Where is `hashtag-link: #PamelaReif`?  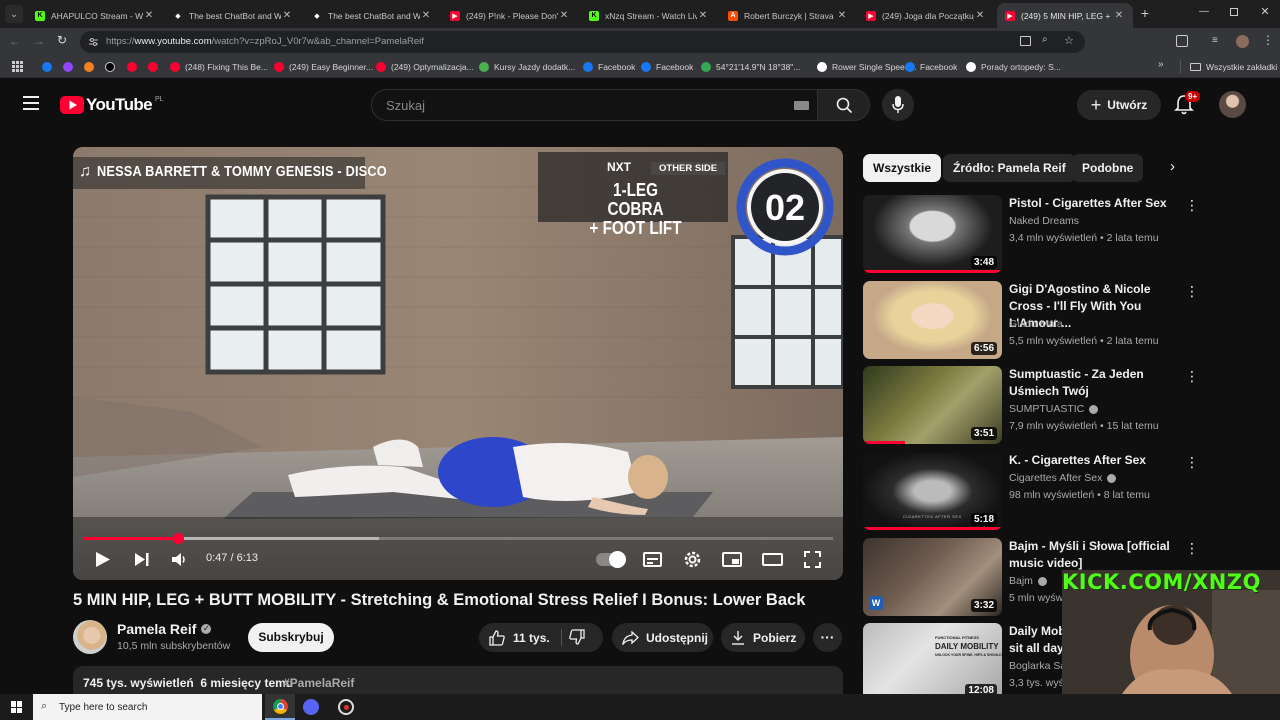 hashtag-link: #PamelaReif is located at coordinates (318, 683).